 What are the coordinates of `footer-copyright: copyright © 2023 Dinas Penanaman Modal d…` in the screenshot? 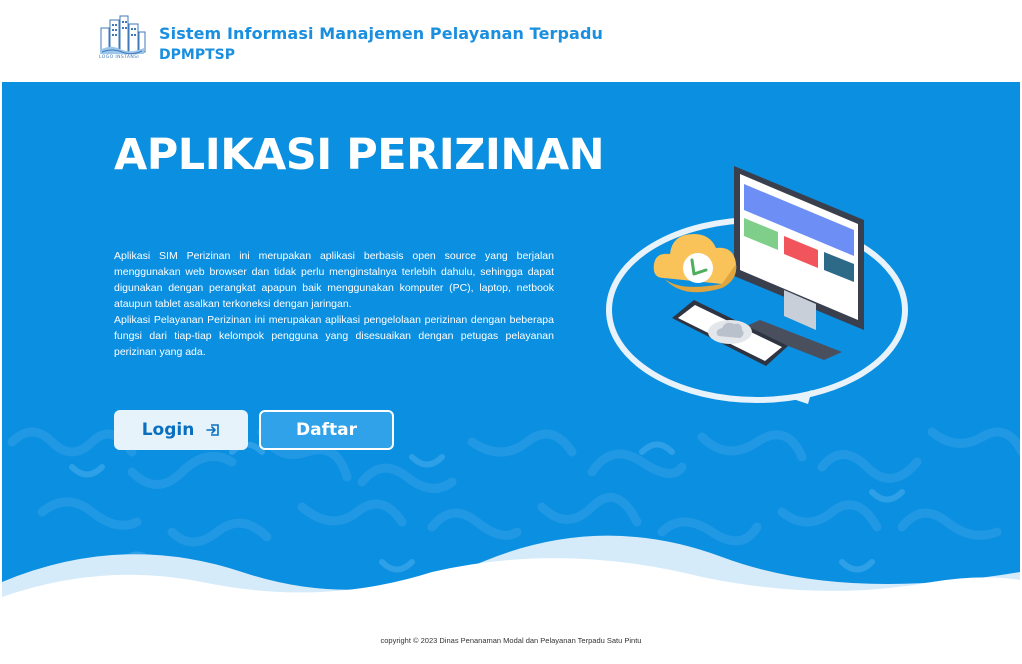 It's located at (511, 640).